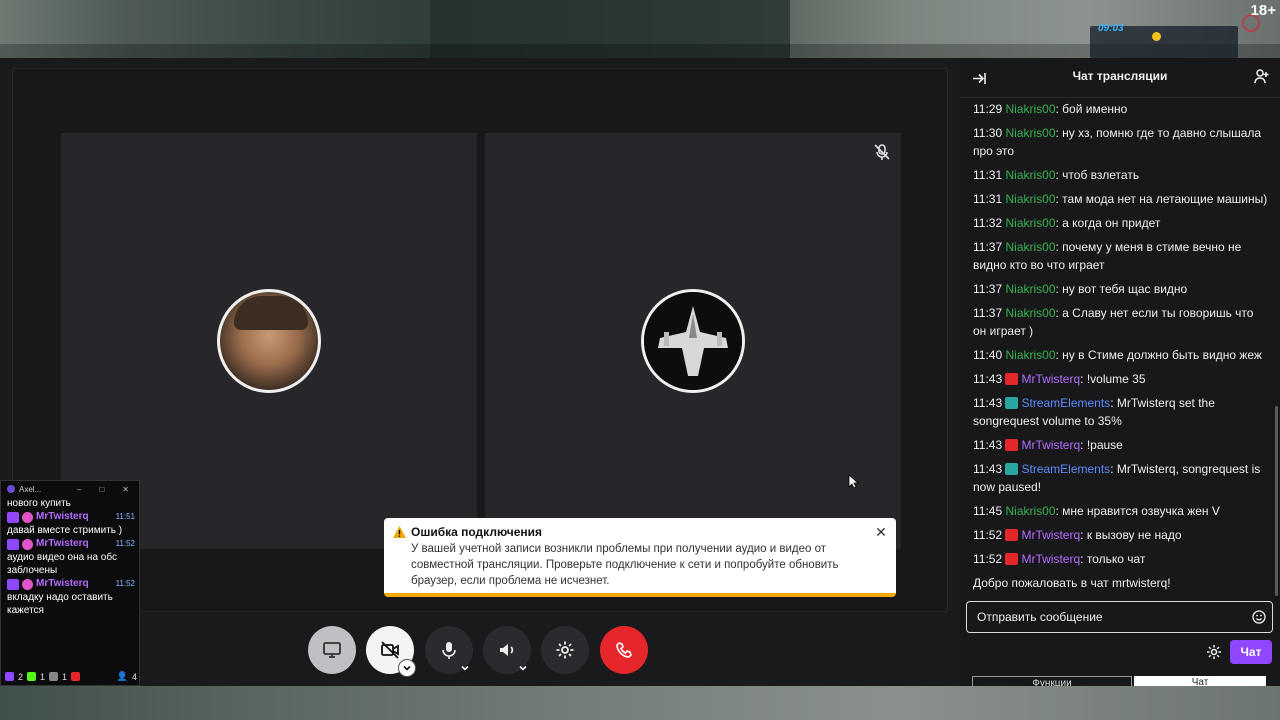  I want to click on chat-message: 11:32 Niakris00: а когда он придет, so click(1121, 223).